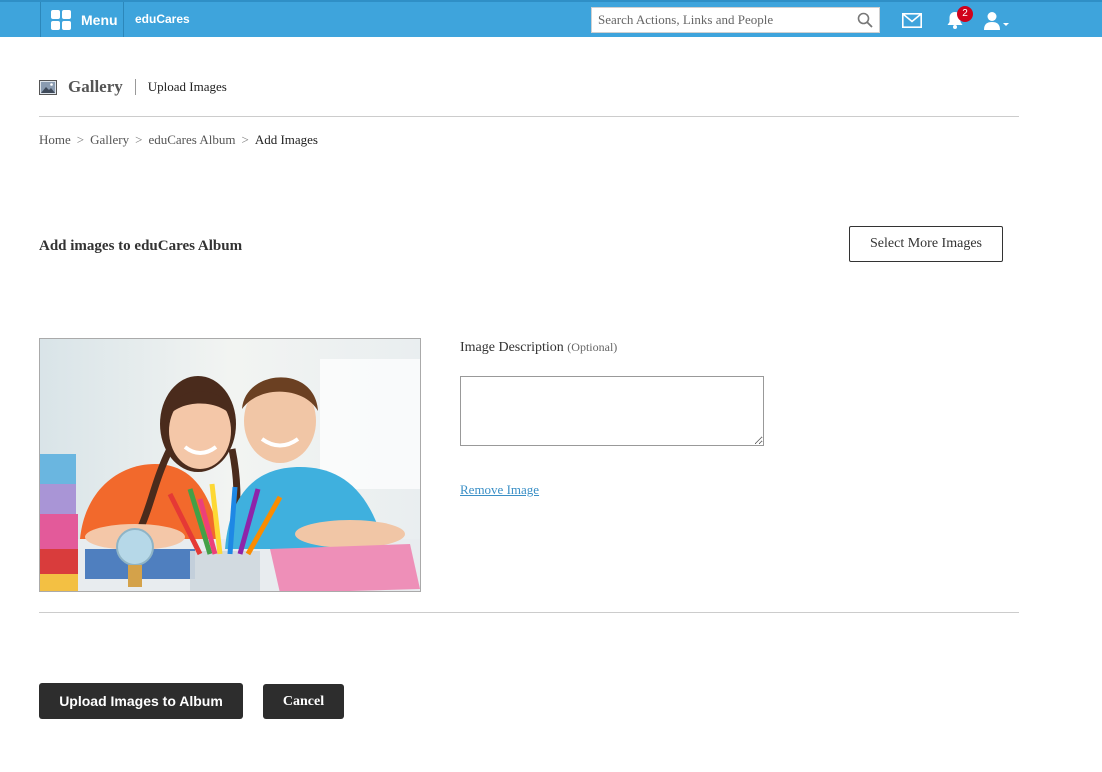  I want to click on image-preview, so click(230, 465).